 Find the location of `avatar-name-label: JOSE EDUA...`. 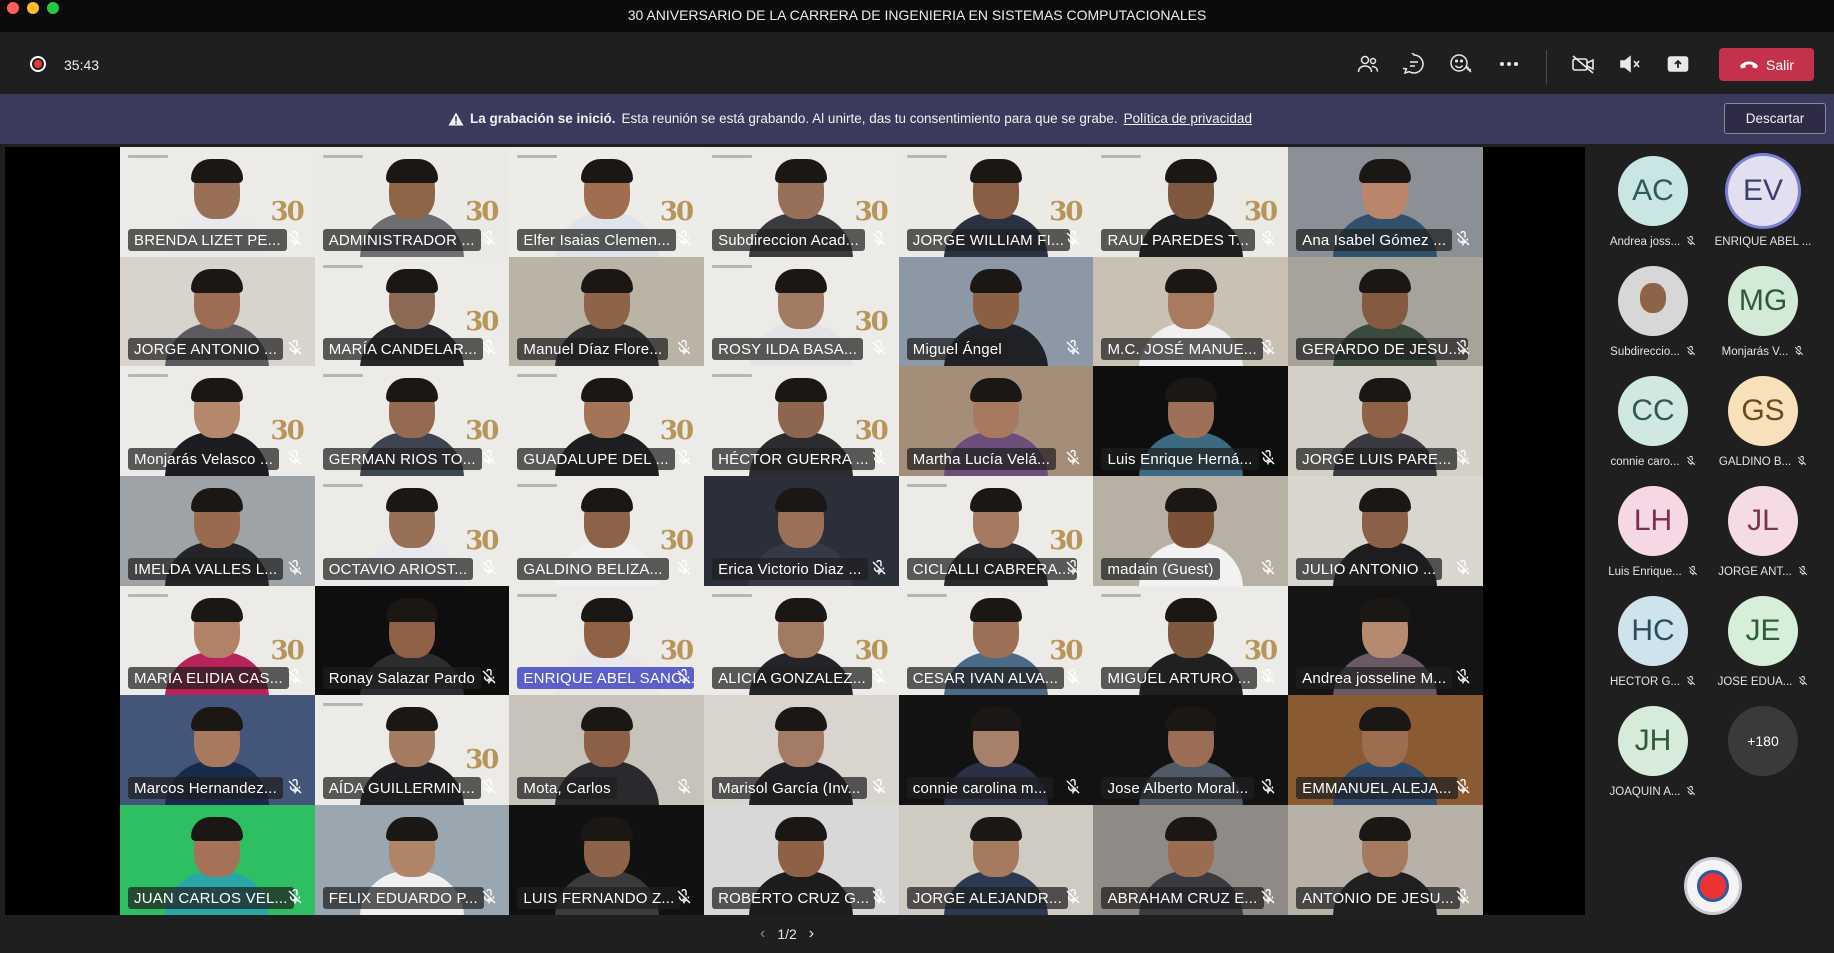

avatar-name-label: JOSE EDUA... is located at coordinates (1763, 682).